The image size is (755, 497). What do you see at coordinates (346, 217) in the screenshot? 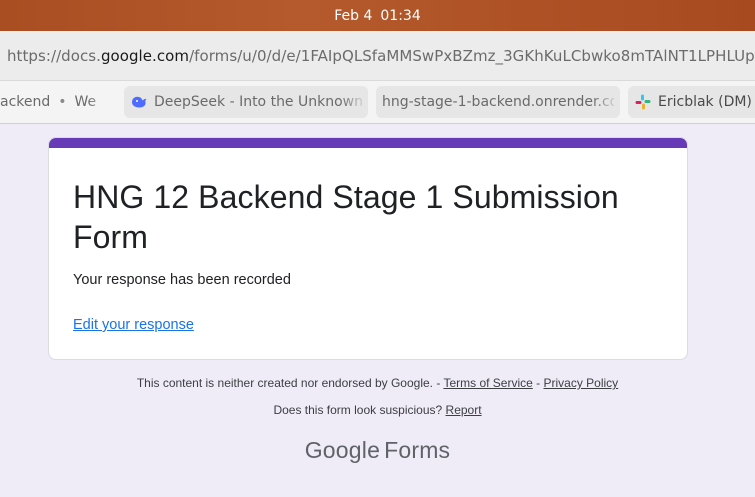
I see `form-title: HNG 12 Backend Stage 1 Submission Form` at bounding box center [346, 217].